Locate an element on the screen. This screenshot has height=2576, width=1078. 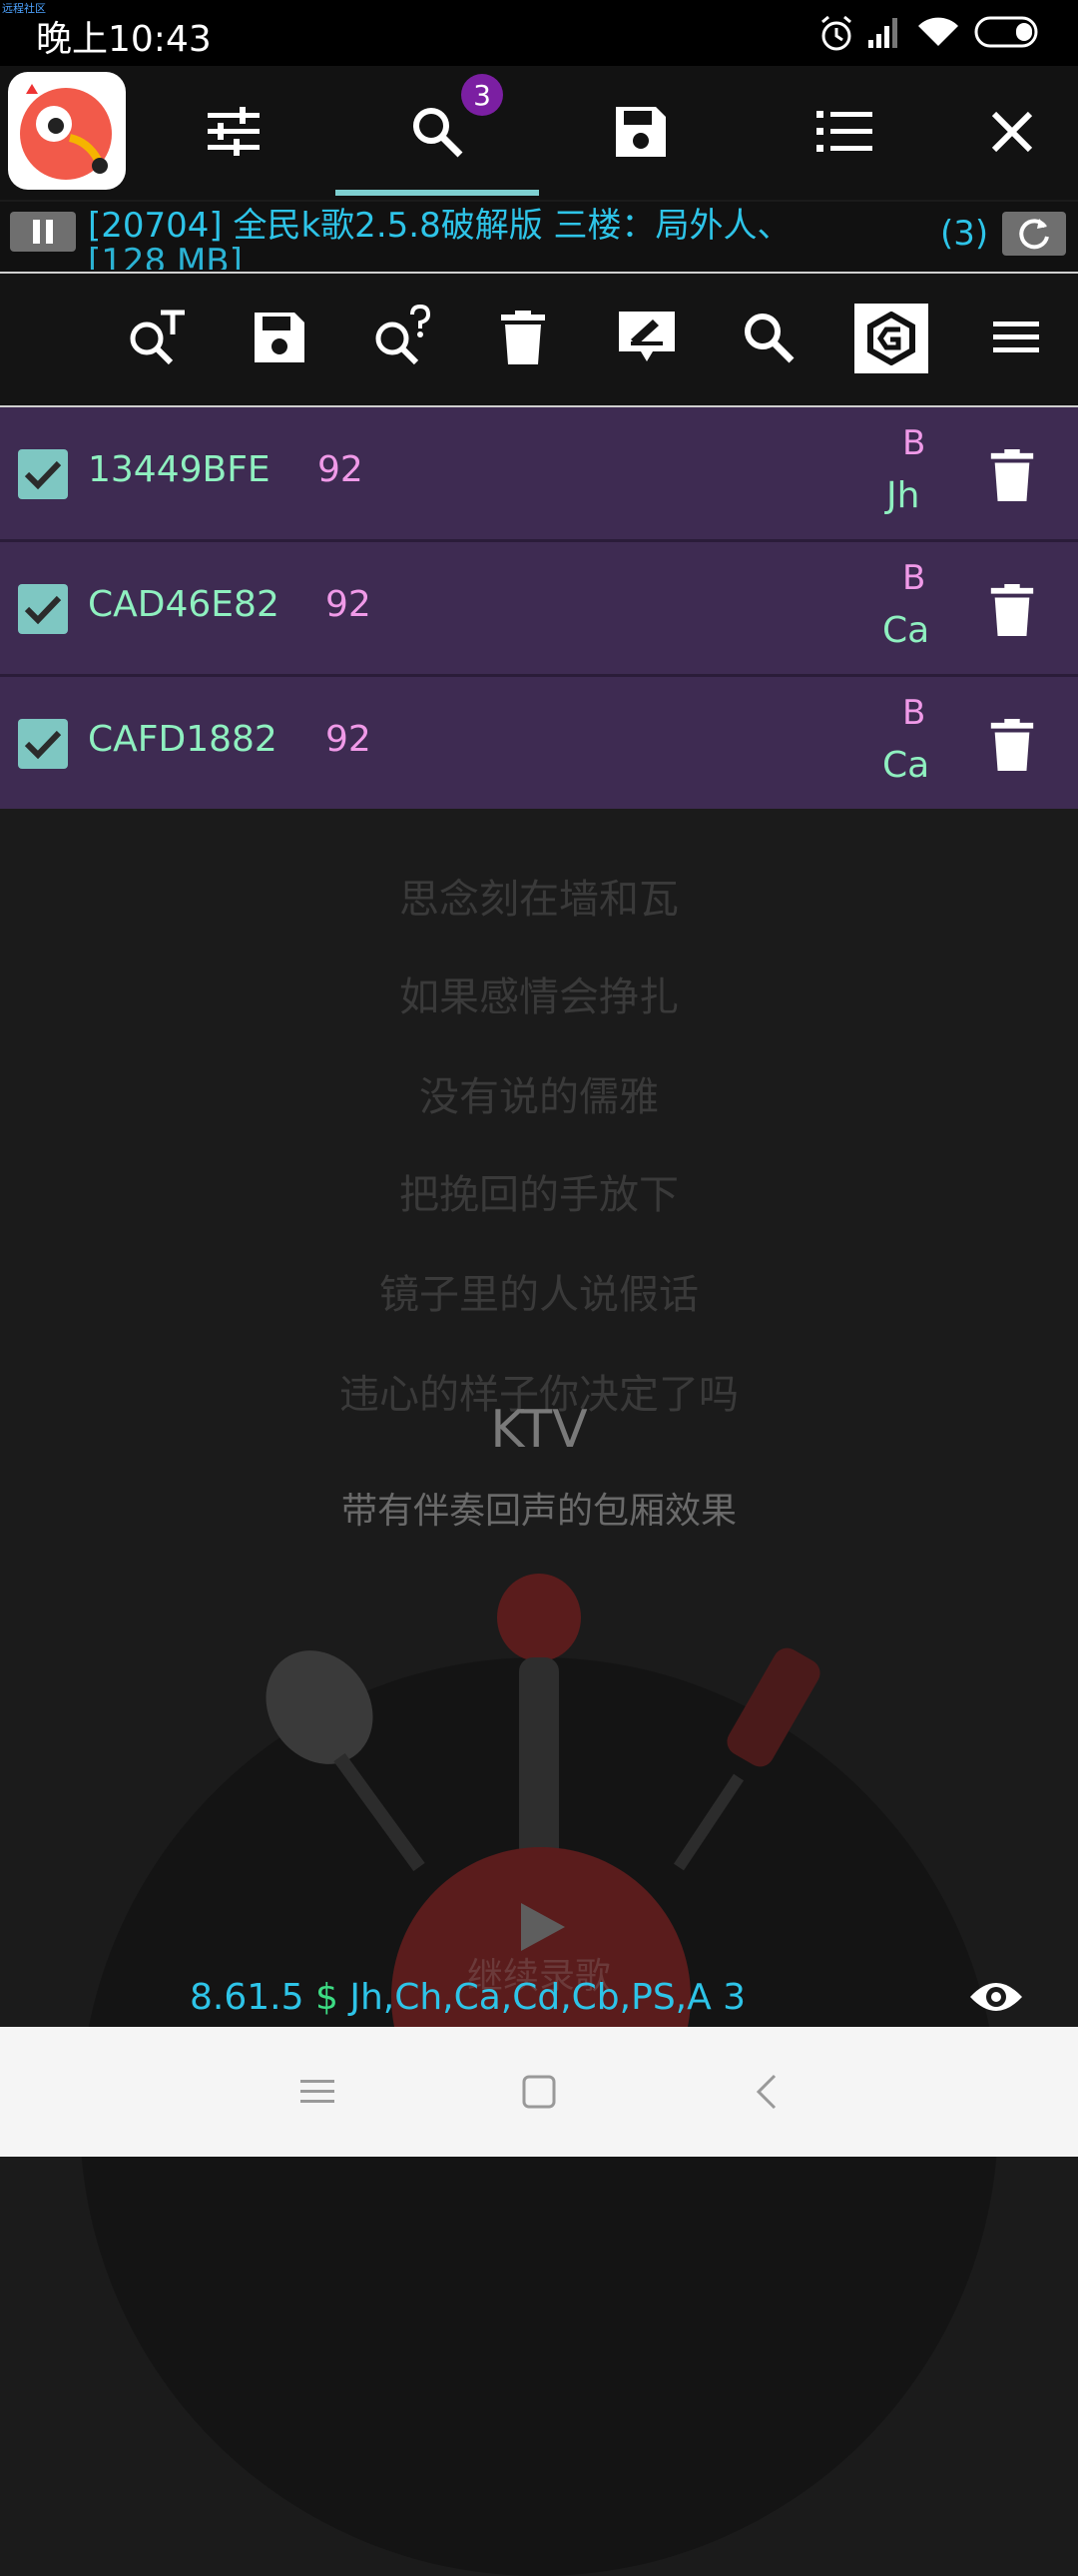
active-tab-indicator is located at coordinates (437, 193).